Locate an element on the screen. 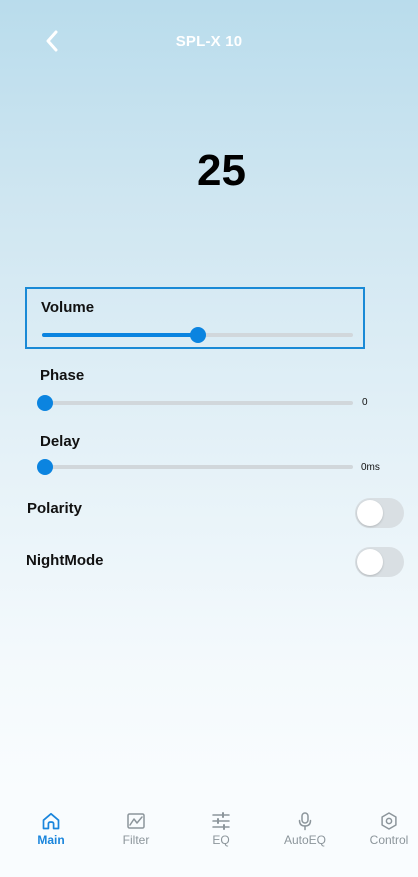 This screenshot has height=877, width=418. volume-label: Volume is located at coordinates (68, 307).